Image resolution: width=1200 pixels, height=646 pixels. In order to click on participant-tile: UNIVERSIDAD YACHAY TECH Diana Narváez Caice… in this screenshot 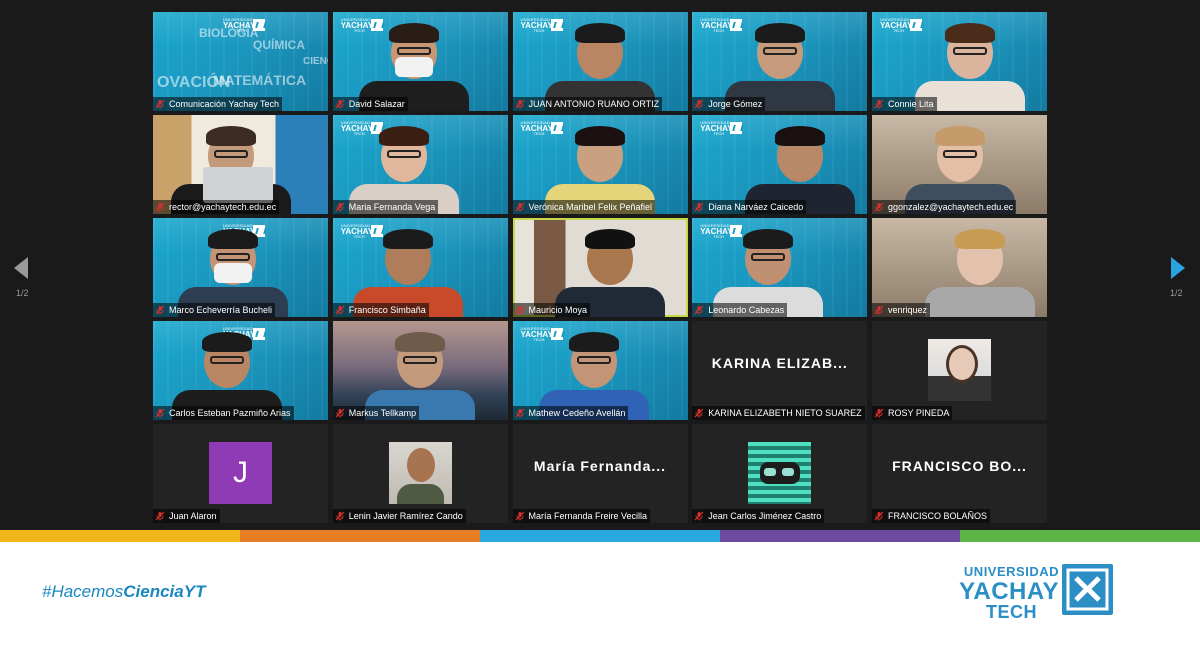, I will do `click(780, 164)`.